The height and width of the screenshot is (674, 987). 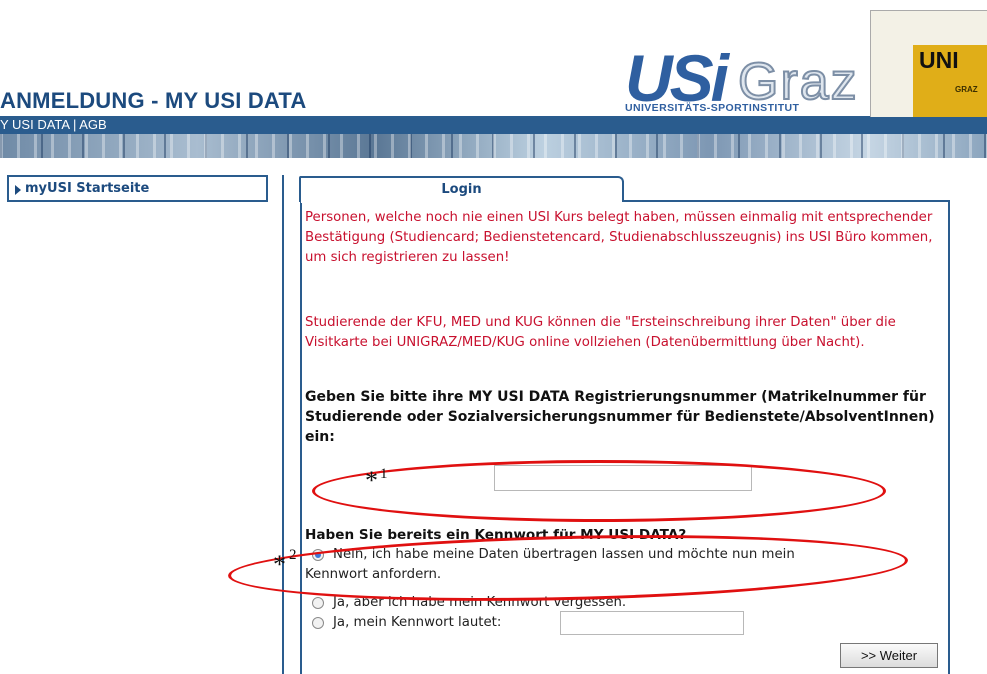 I want to click on annotation-number-2: 2, so click(x=293, y=555).